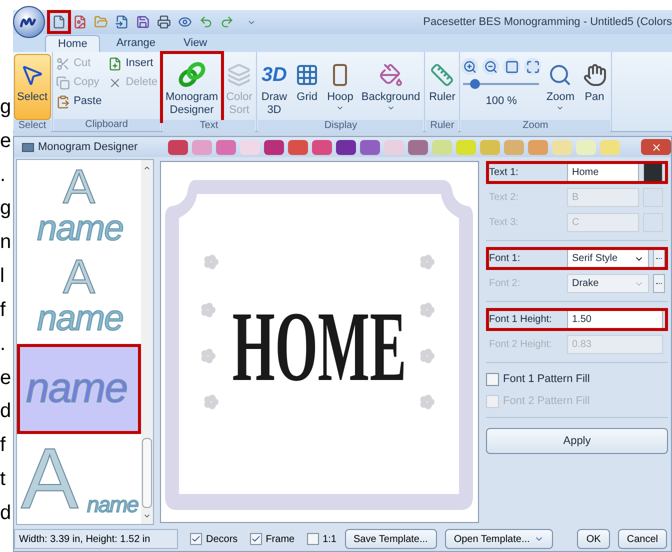 Image resolution: width=672 pixels, height=552 pixels. What do you see at coordinates (28, 147) in the screenshot?
I see `window-icon` at bounding box center [28, 147].